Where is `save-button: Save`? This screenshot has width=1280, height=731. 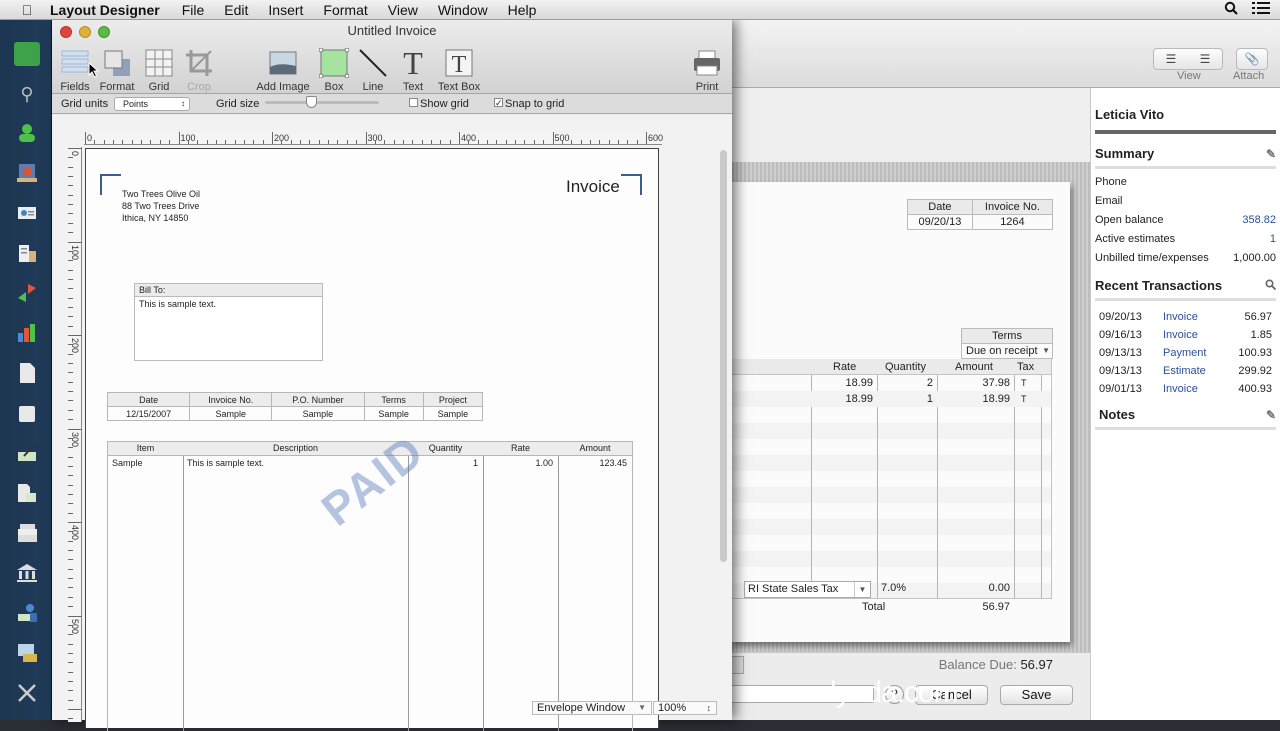
save-button: Save is located at coordinates (1036, 695).